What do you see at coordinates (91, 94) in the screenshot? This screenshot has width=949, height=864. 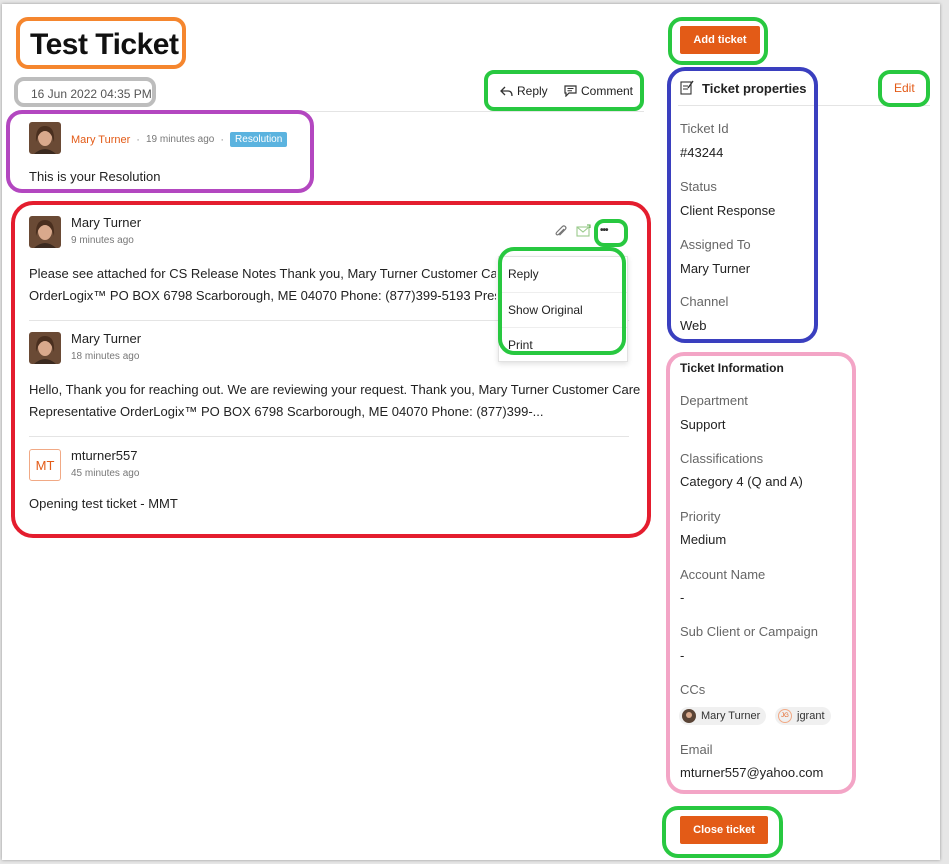 I see `ticket-created-date: 16 Jun 2022 04:35 PM` at bounding box center [91, 94].